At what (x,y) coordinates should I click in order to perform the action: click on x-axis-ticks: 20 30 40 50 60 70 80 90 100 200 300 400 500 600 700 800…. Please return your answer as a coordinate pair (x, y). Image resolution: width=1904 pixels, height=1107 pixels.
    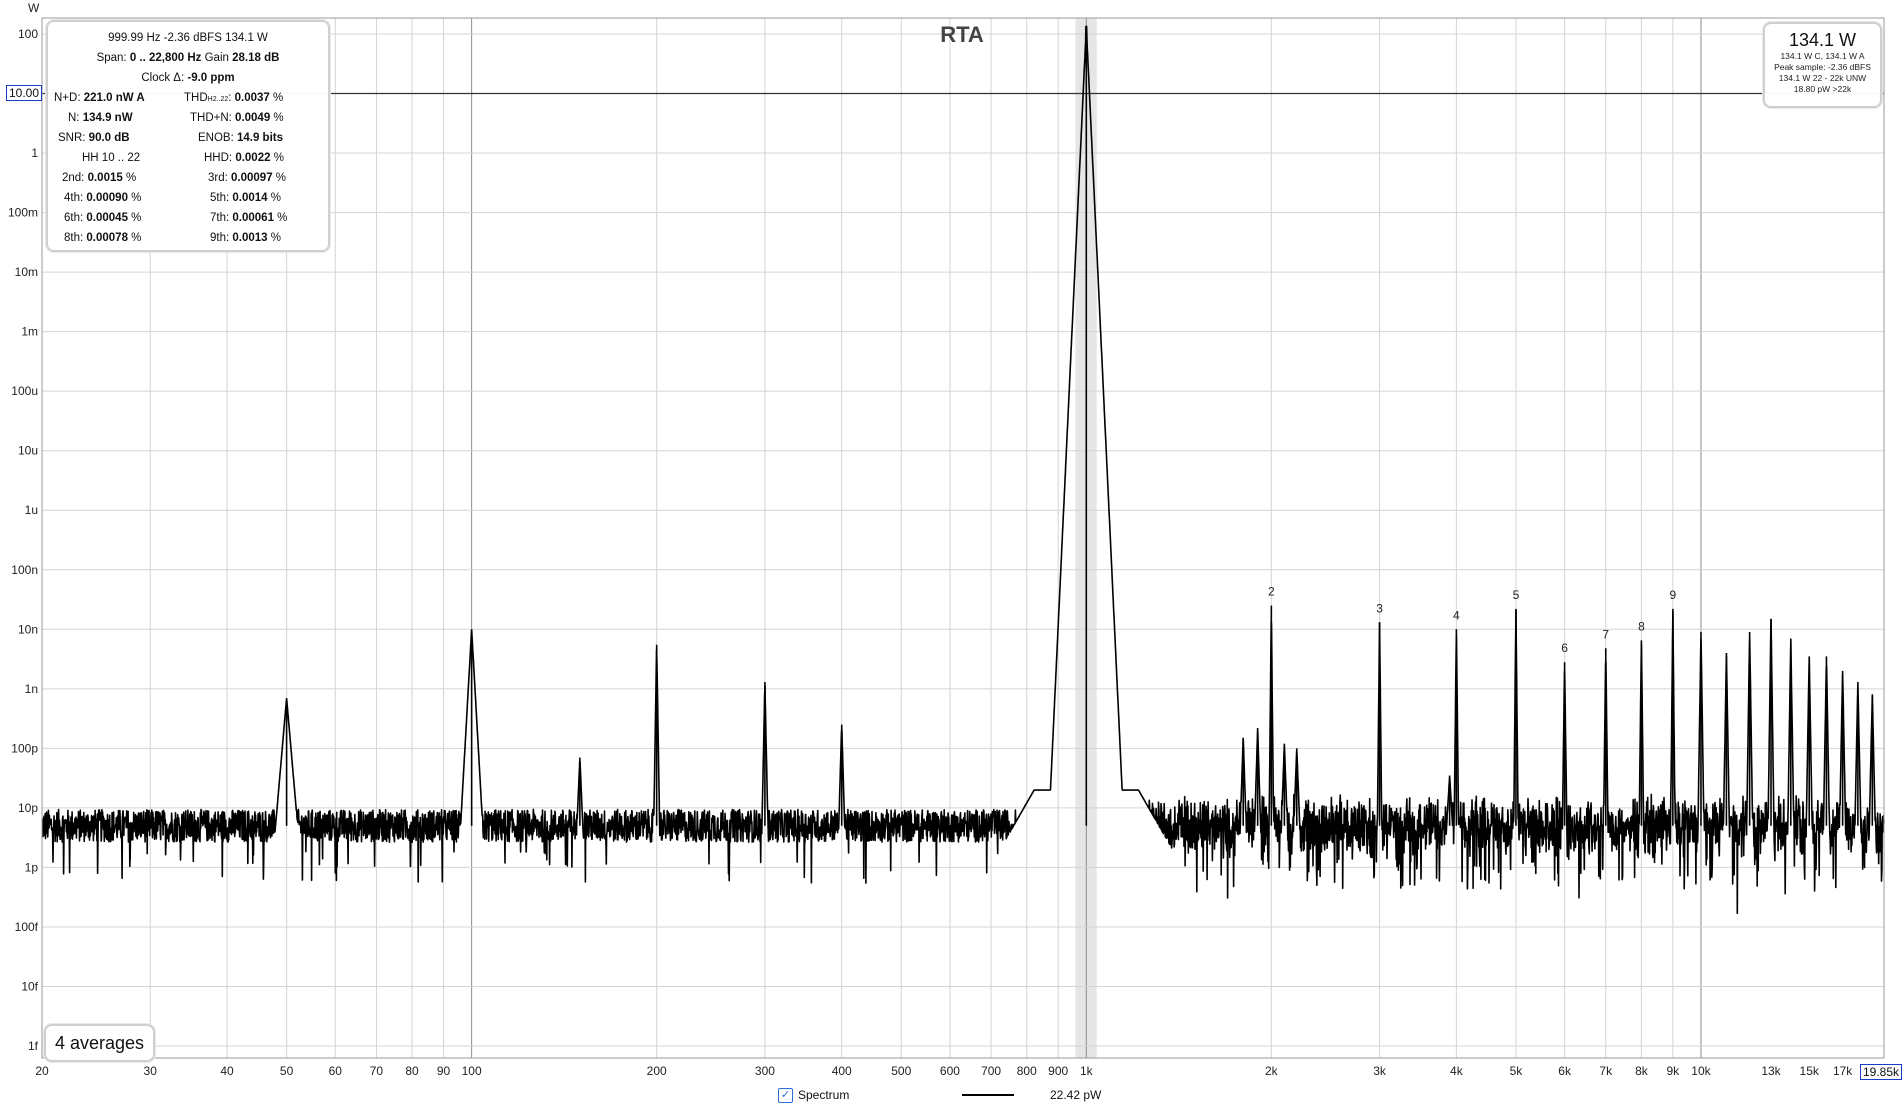
    Looking at the image, I should click on (944, 1071).